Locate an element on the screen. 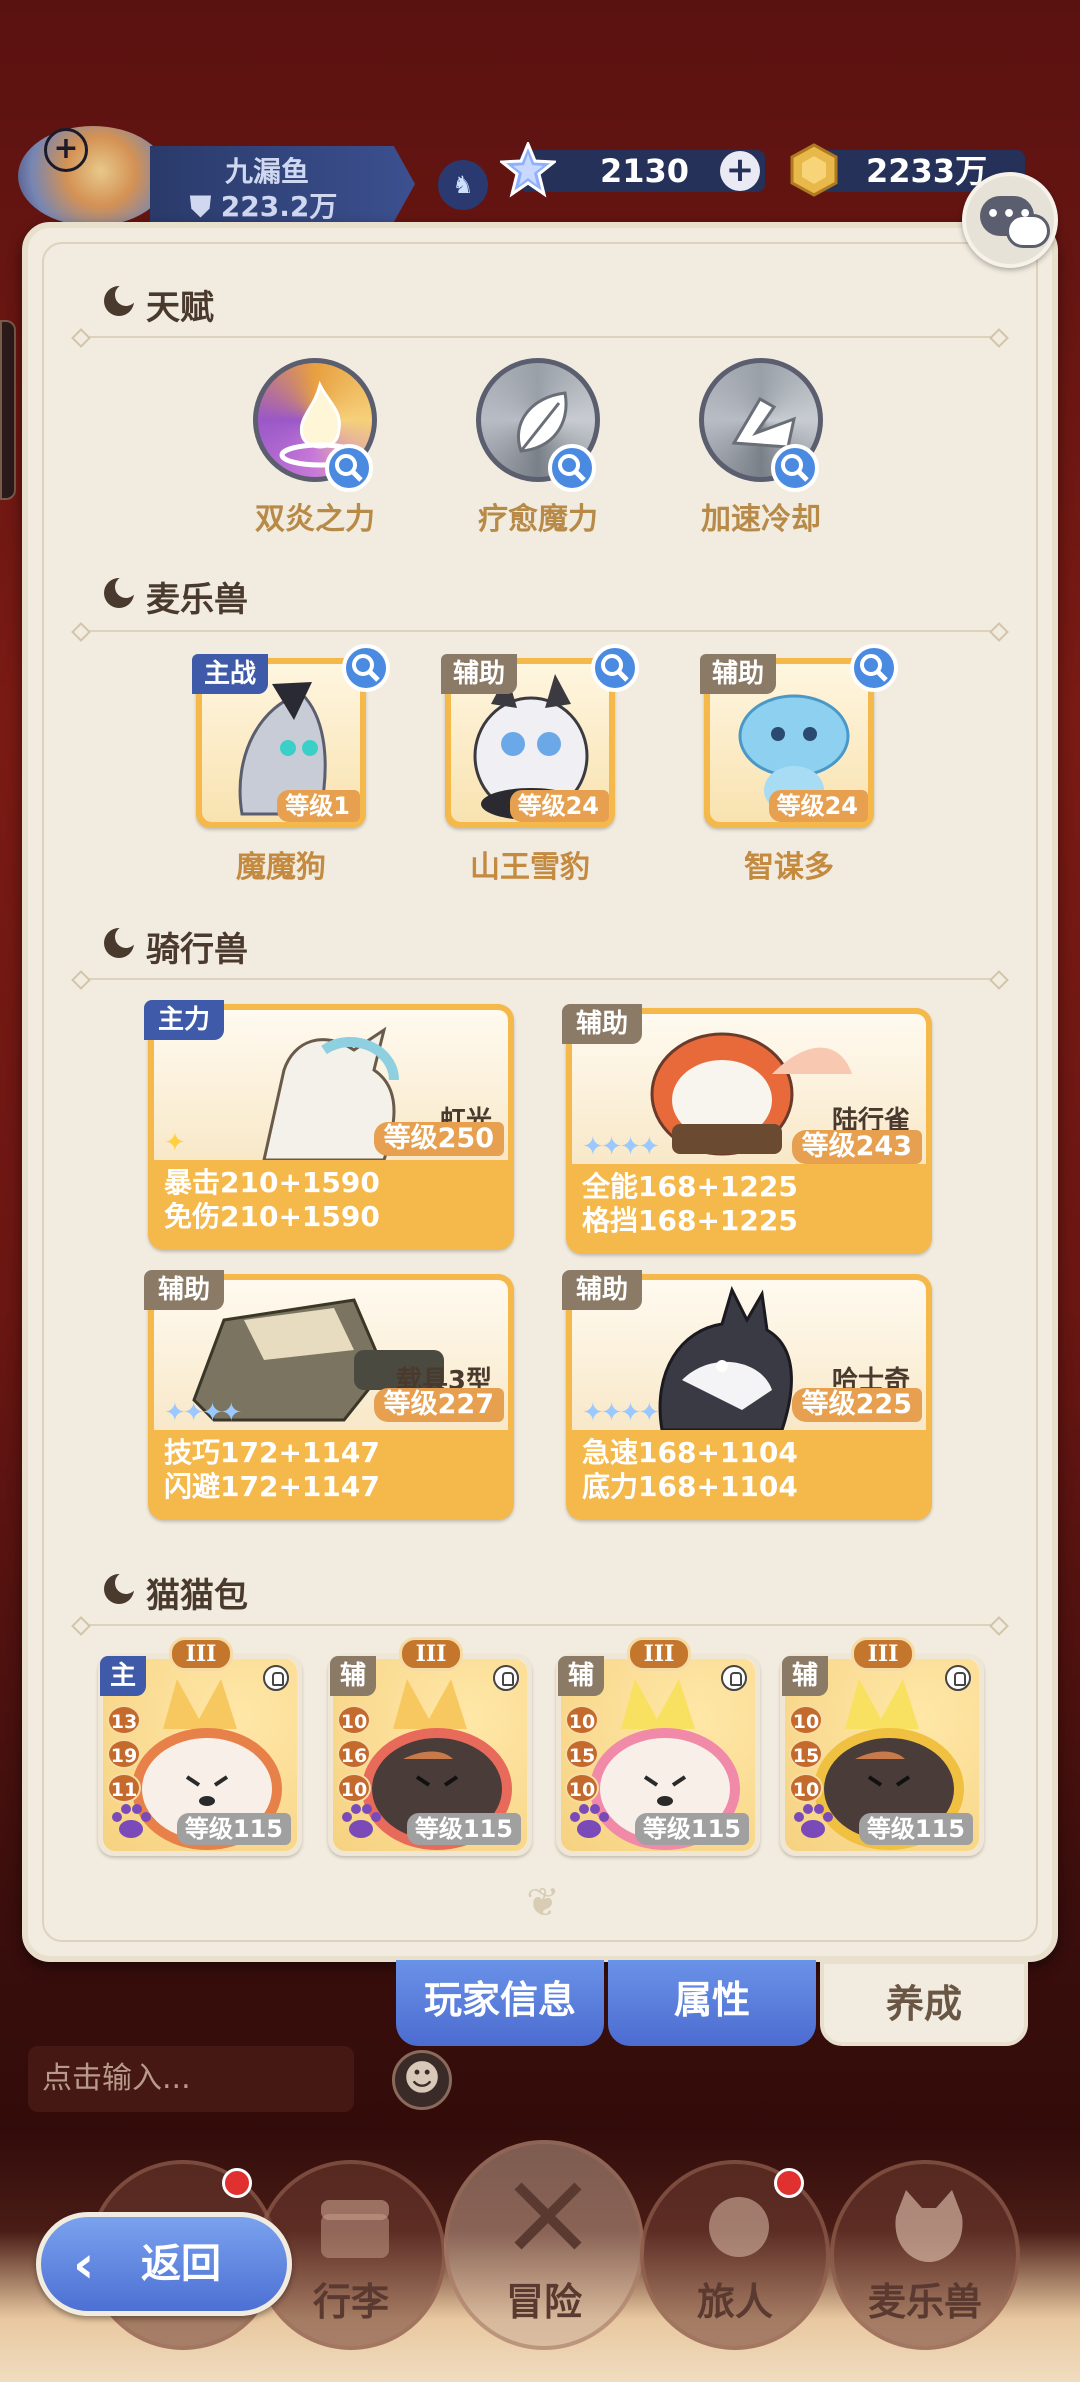  mount-card: ✦✦✦✦ 陆行雀 等级243 全能168+1225 格挡168+1225 辅助 is located at coordinates (747, 1129).